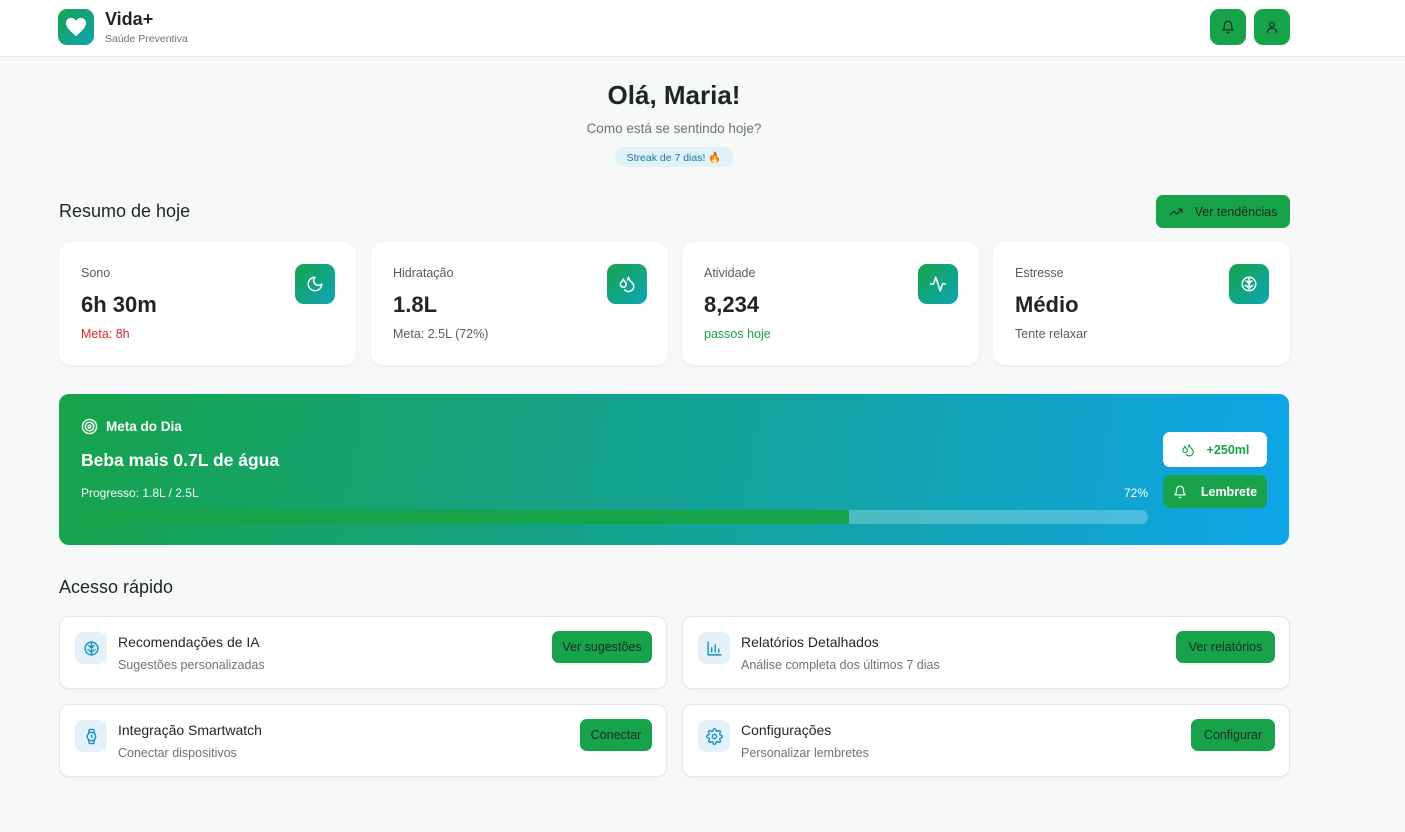 The width and height of the screenshot is (1405, 832). I want to click on goal-heading: Meta do Dia, so click(131, 426).